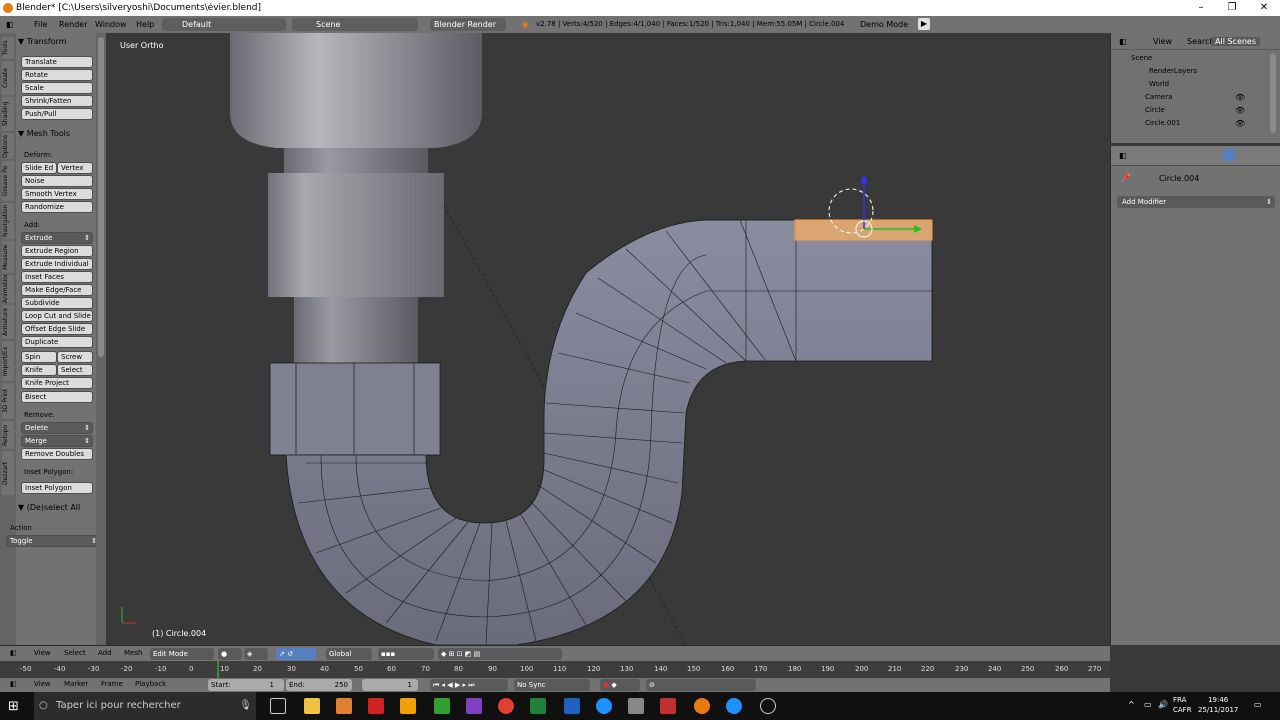  Describe the element at coordinates (57, 88) in the screenshot. I see `scale-button: Scale` at that location.